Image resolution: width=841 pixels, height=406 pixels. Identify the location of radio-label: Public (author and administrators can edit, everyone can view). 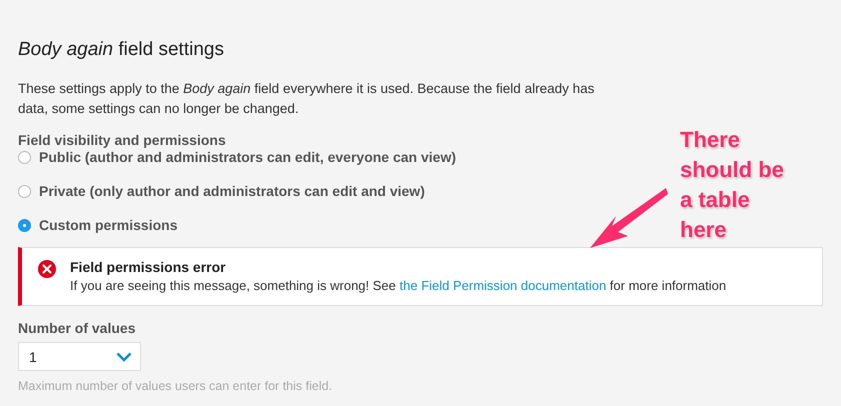
(247, 157).